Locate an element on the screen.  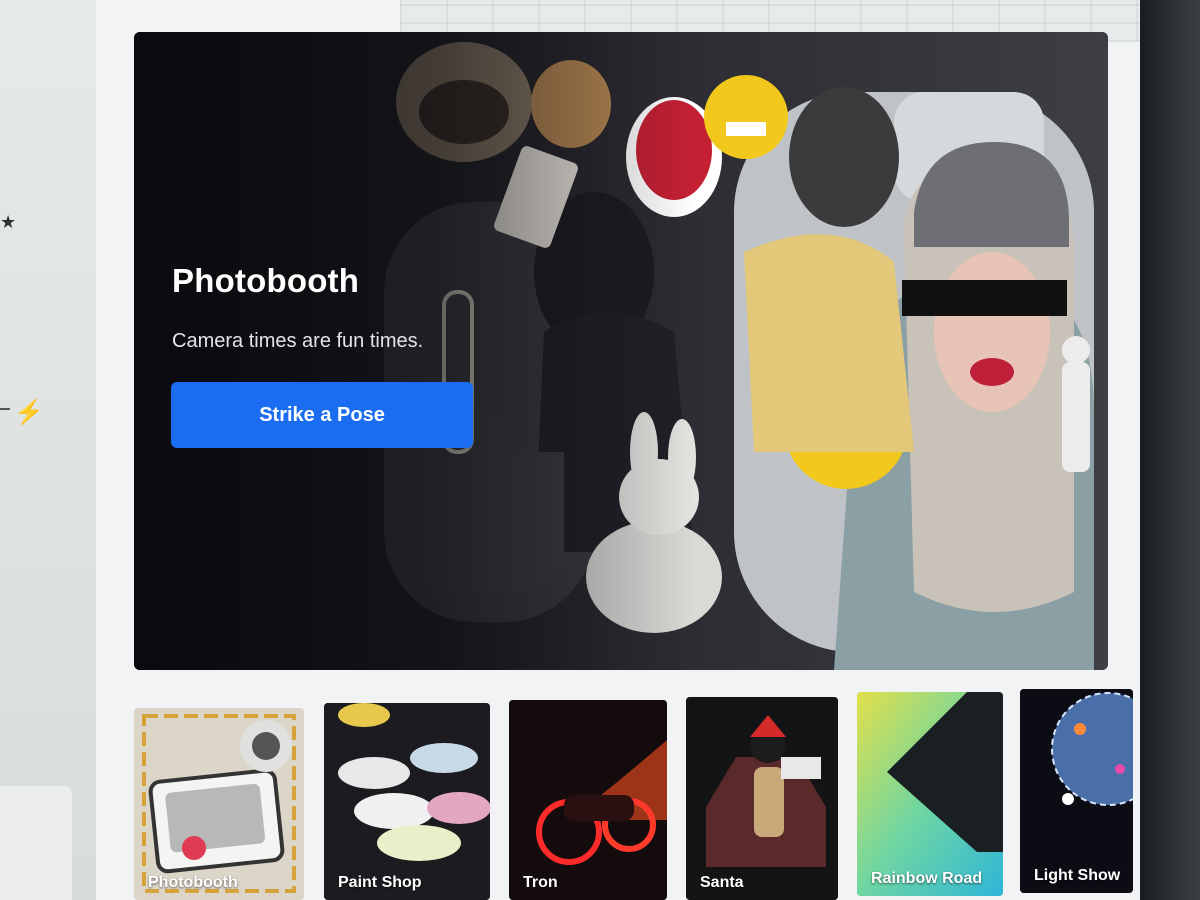
dash-divider is located at coordinates (5, 409).